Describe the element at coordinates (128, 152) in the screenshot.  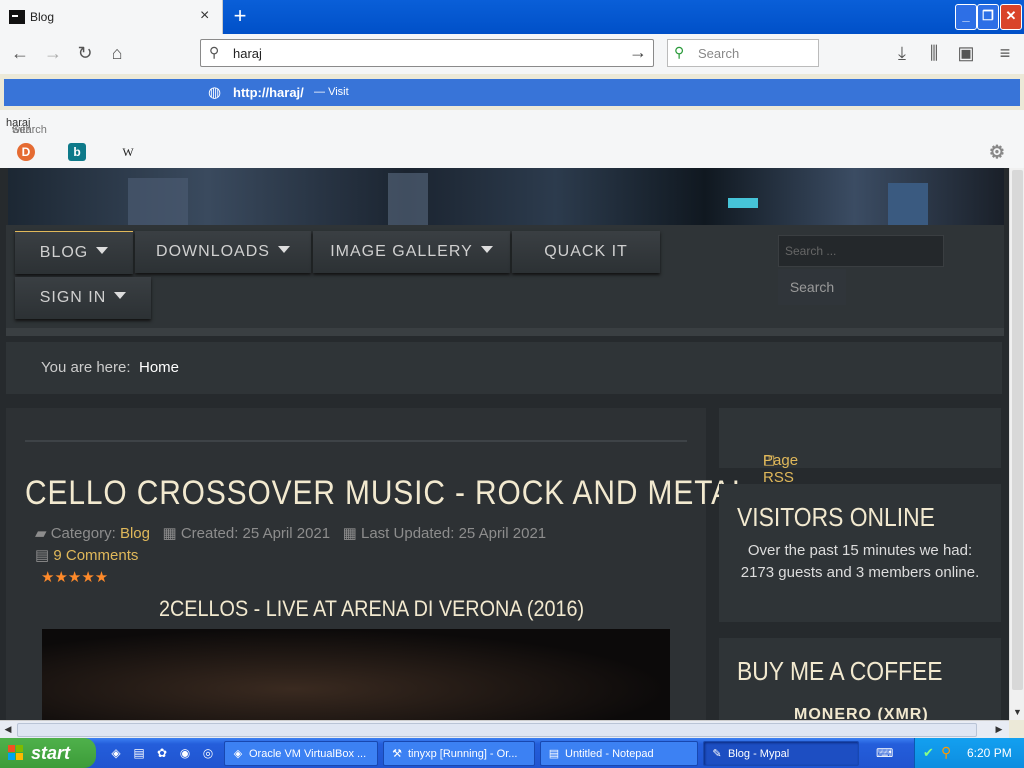
I see `wikipedia-icon: W` at that location.